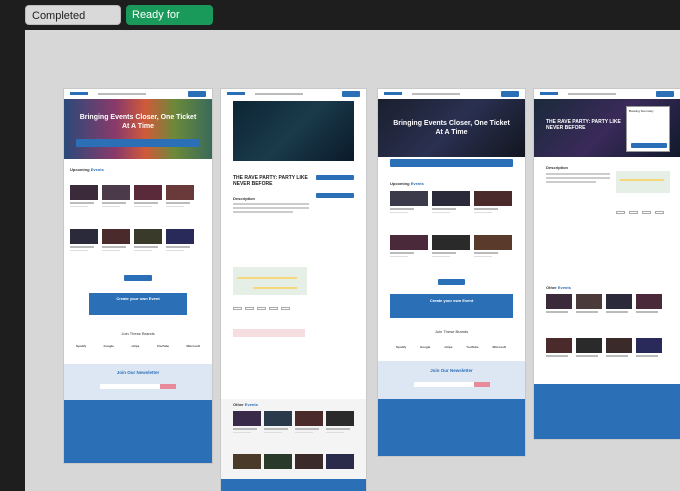  I want to click on ready-for-dev-chip: Ready for dev</>, so click(169, 23).